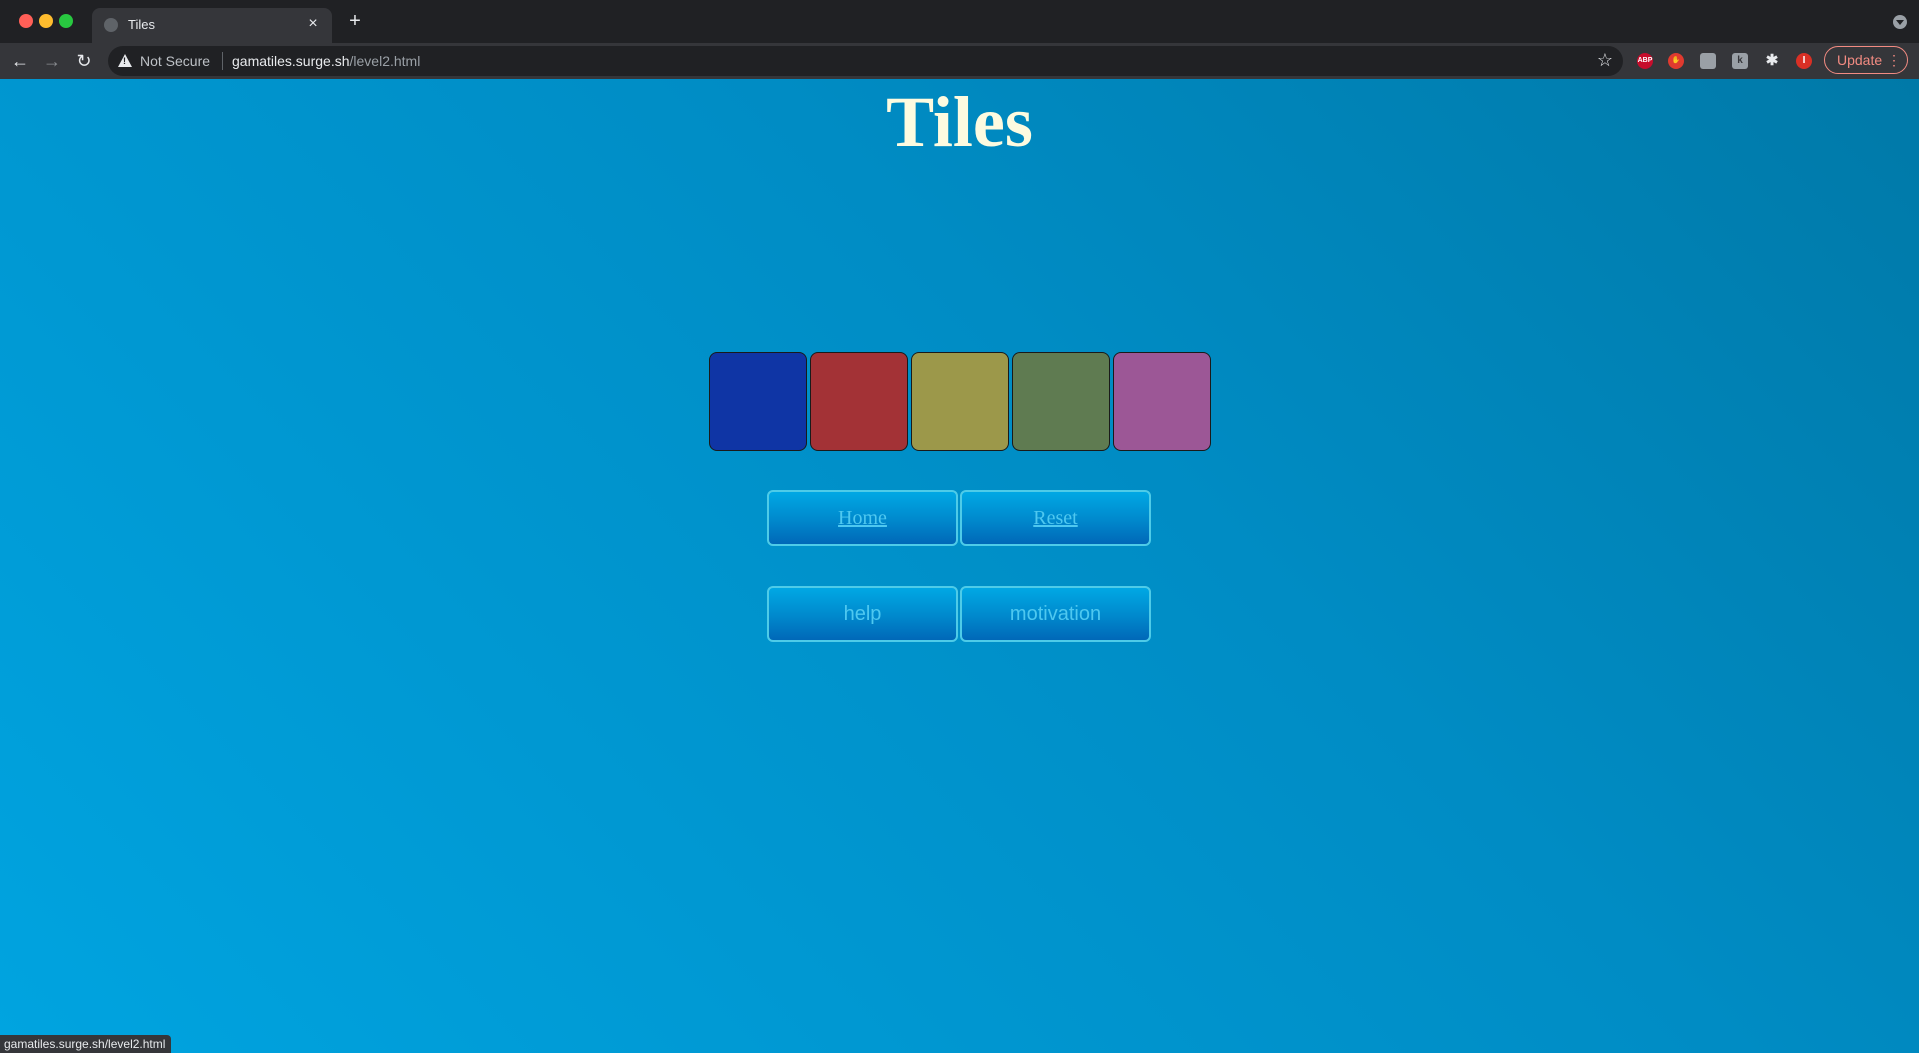 The width and height of the screenshot is (1919, 1053). Describe the element at coordinates (52, 61) in the screenshot. I see `forward-button: →` at that location.